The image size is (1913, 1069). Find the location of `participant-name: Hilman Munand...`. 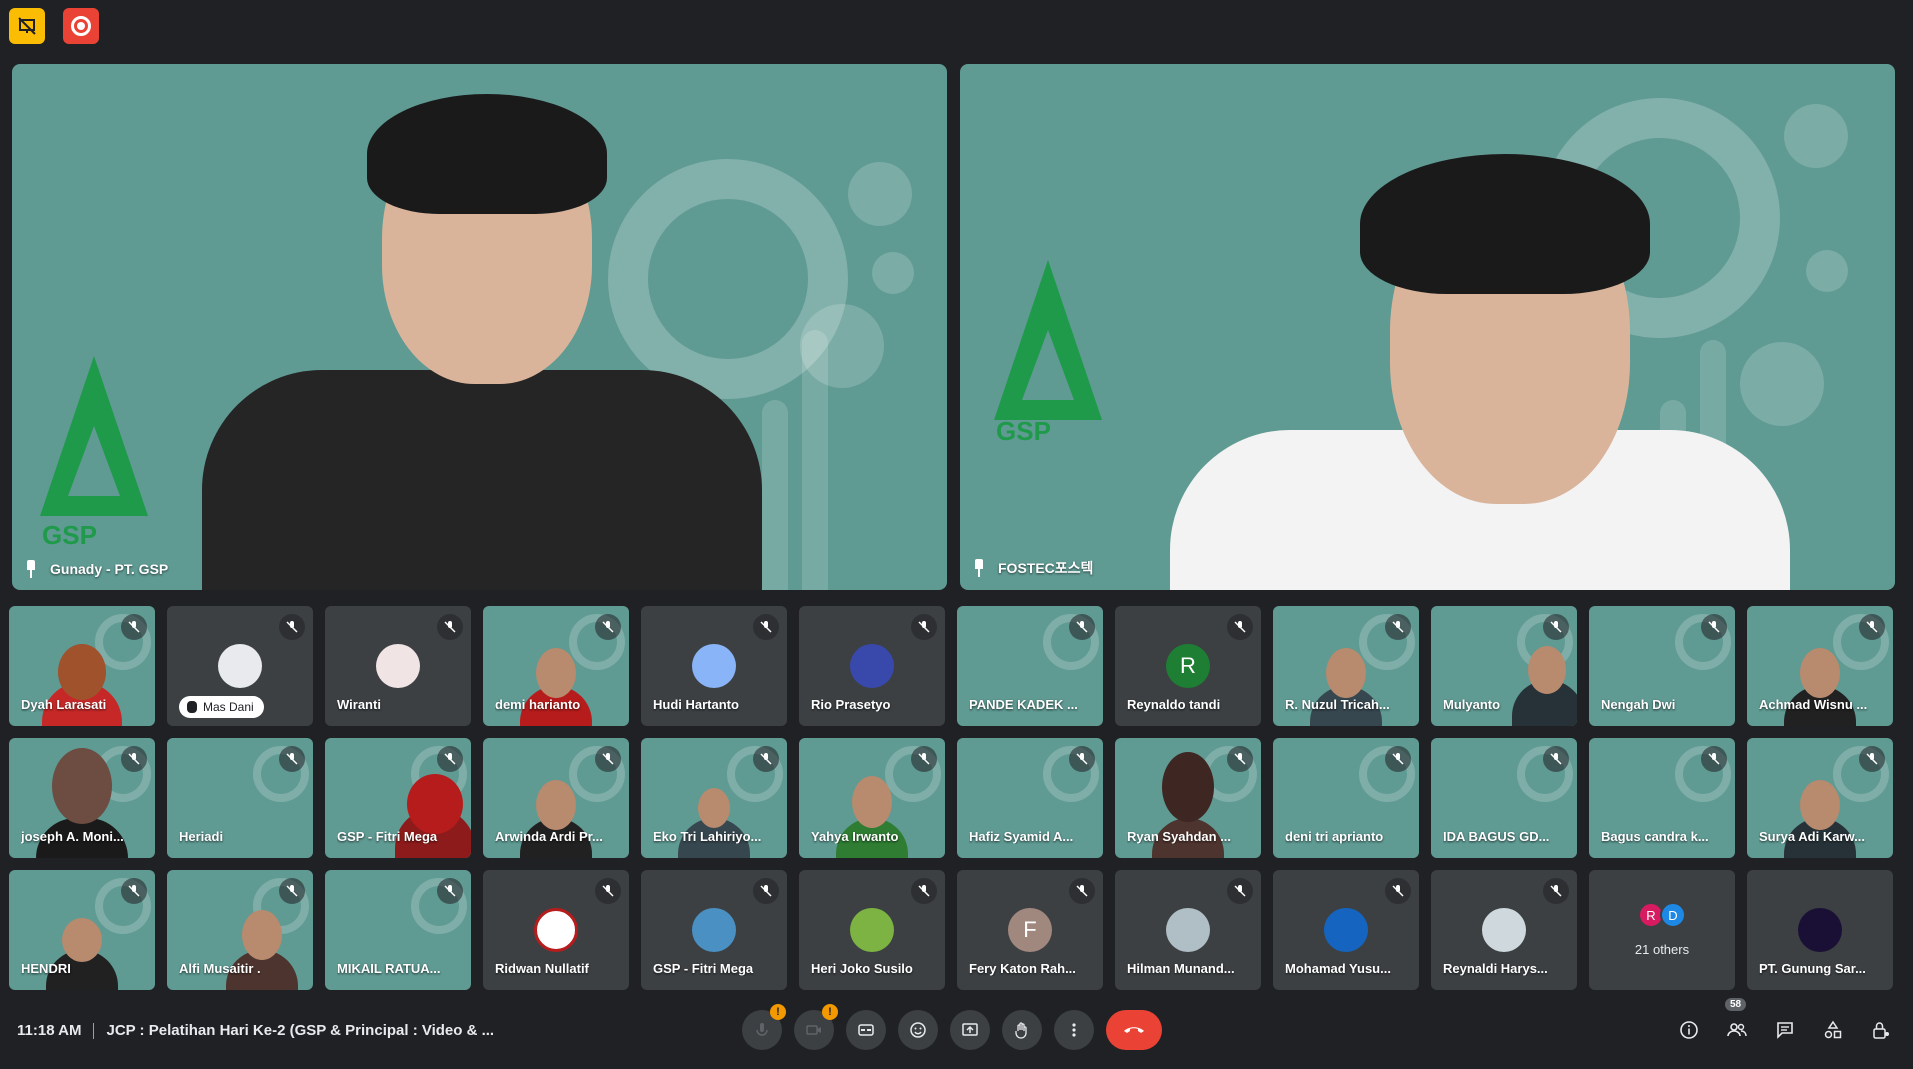

participant-name: Hilman Munand... is located at coordinates (1181, 968).